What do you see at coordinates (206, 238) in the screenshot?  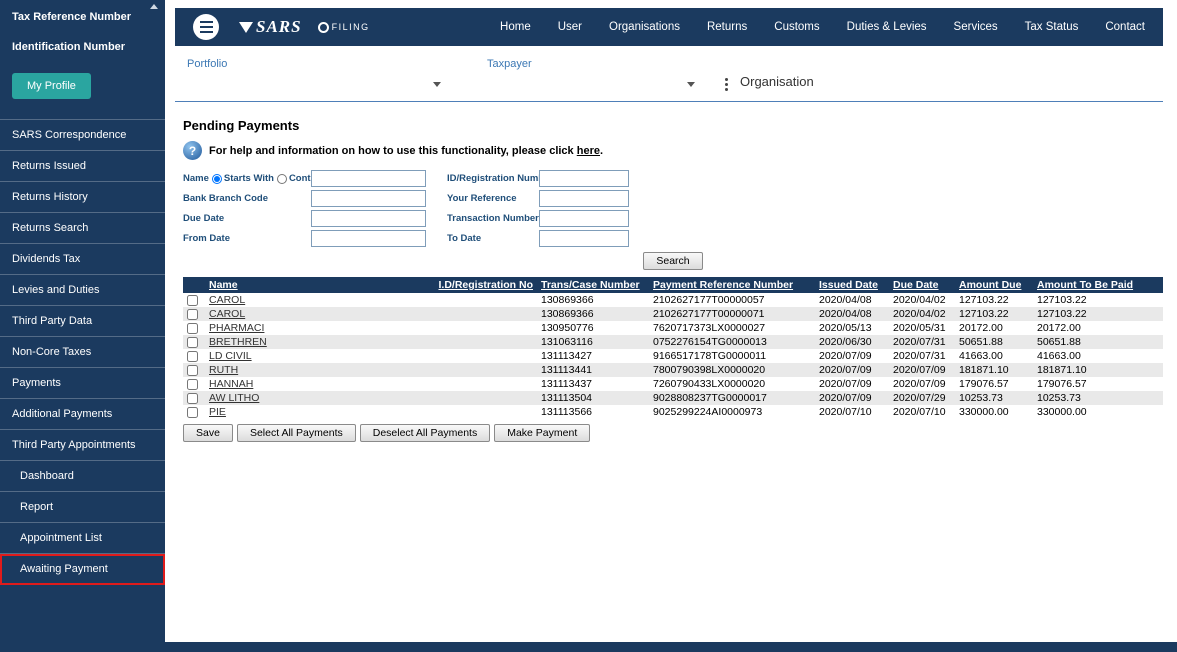 I see `from-date-label: From Date` at bounding box center [206, 238].